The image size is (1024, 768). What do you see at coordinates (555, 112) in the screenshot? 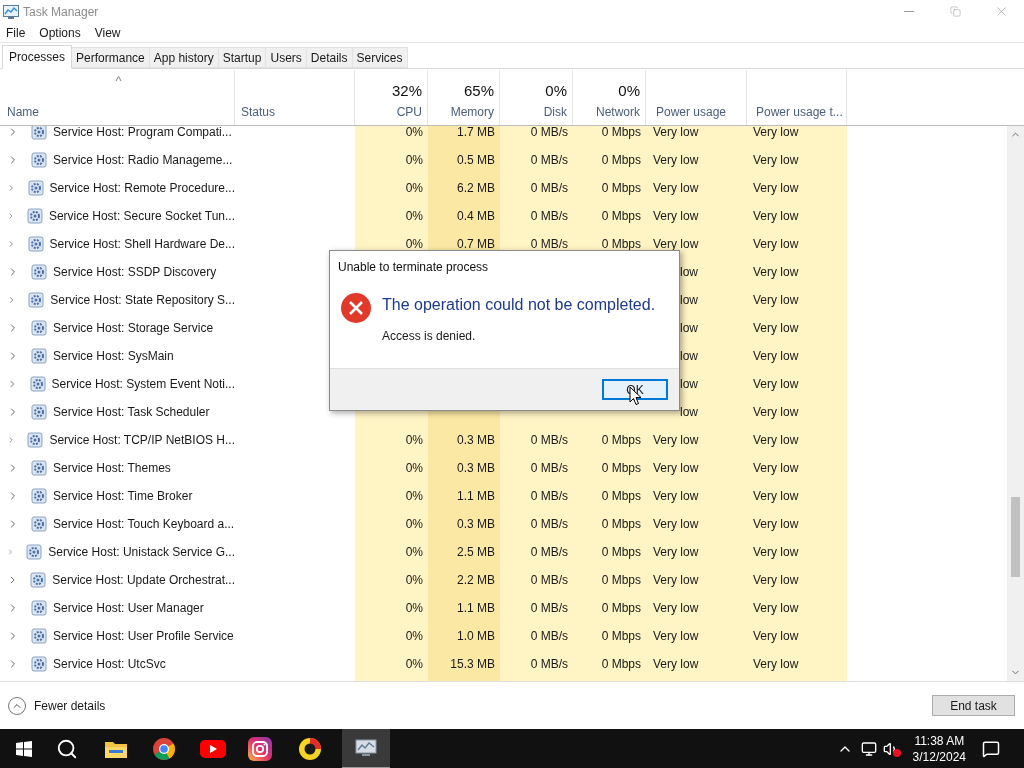
I see `column-header: Disk` at bounding box center [555, 112].